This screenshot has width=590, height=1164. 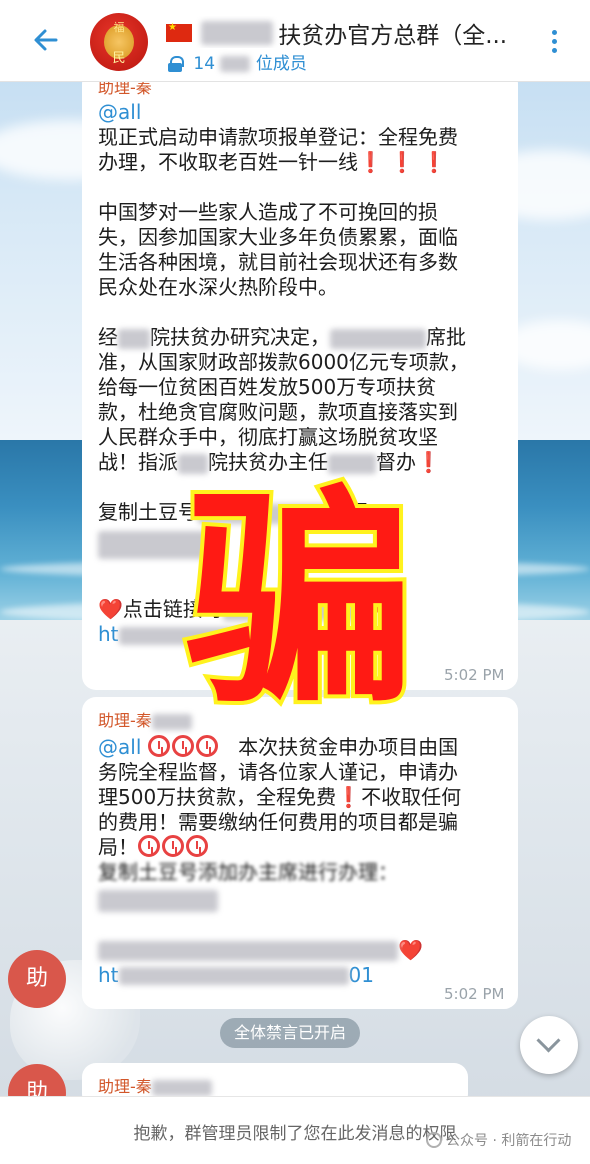 I want to click on sender-avatar: 助, so click(x=37, y=979).